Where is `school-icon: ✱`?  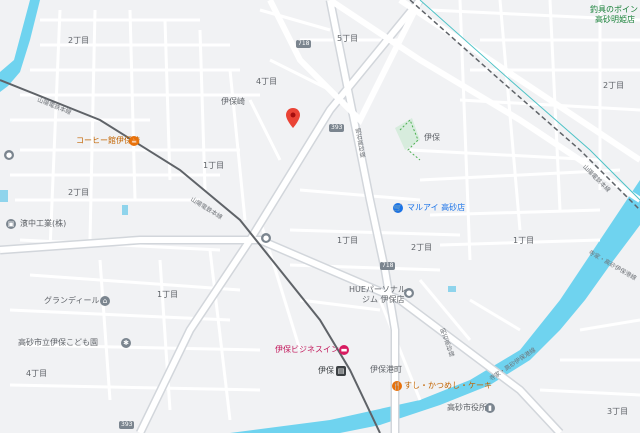 school-icon: ✱ is located at coordinates (126, 343).